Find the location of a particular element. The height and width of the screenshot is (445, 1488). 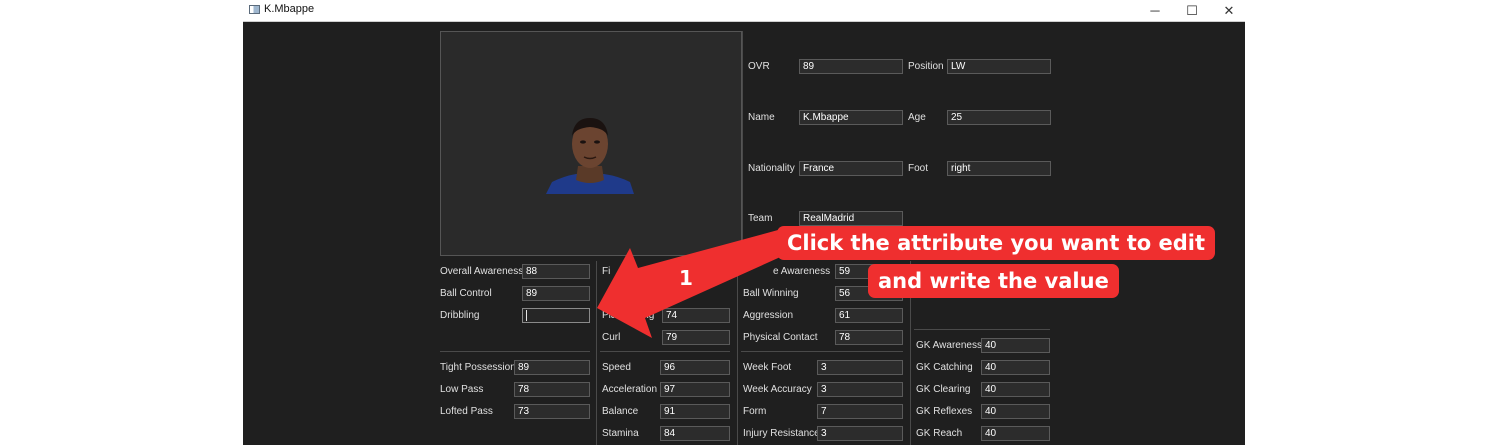

position-label: Position is located at coordinates (926, 66).